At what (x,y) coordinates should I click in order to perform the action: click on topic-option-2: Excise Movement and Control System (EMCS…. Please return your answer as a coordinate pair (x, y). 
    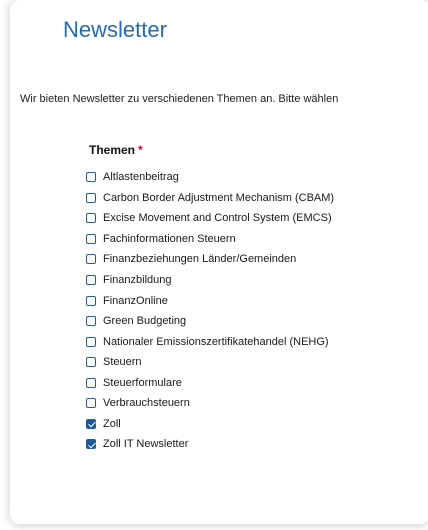
    Looking at the image, I should click on (210, 218).